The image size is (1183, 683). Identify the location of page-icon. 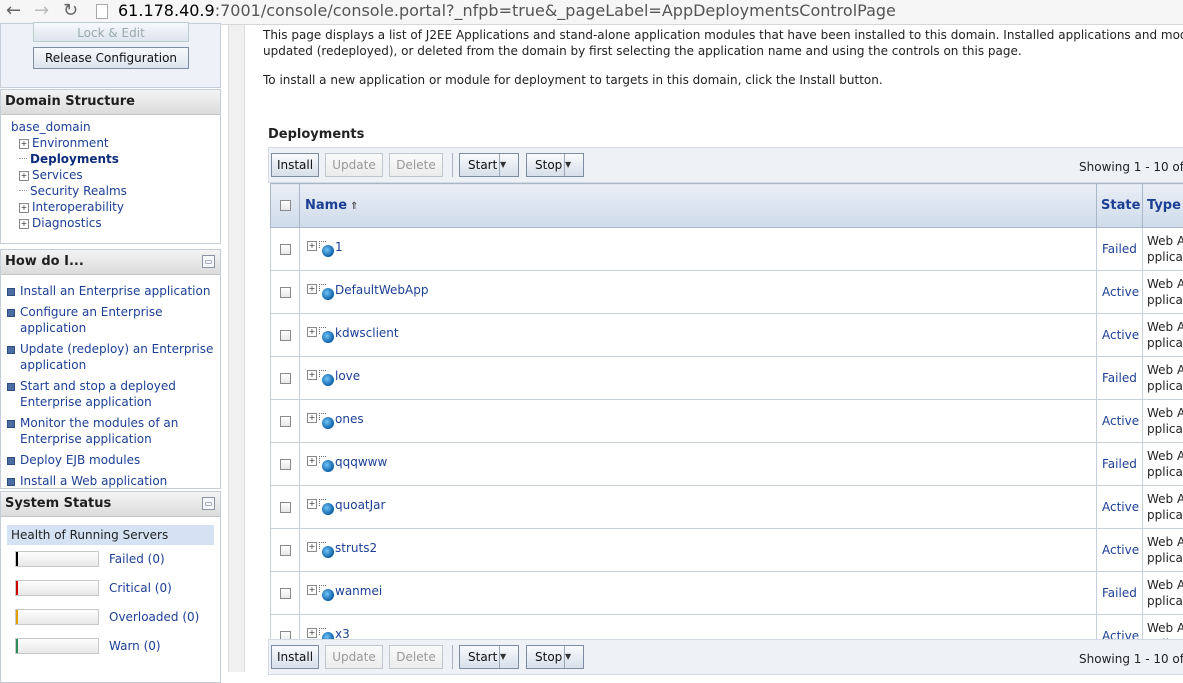
(102, 11).